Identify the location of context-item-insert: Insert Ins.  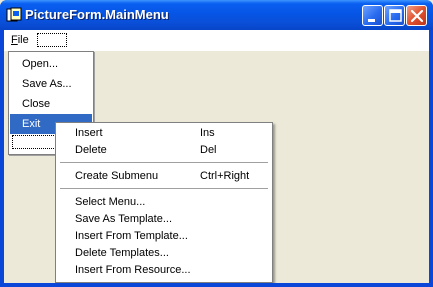
(164, 133).